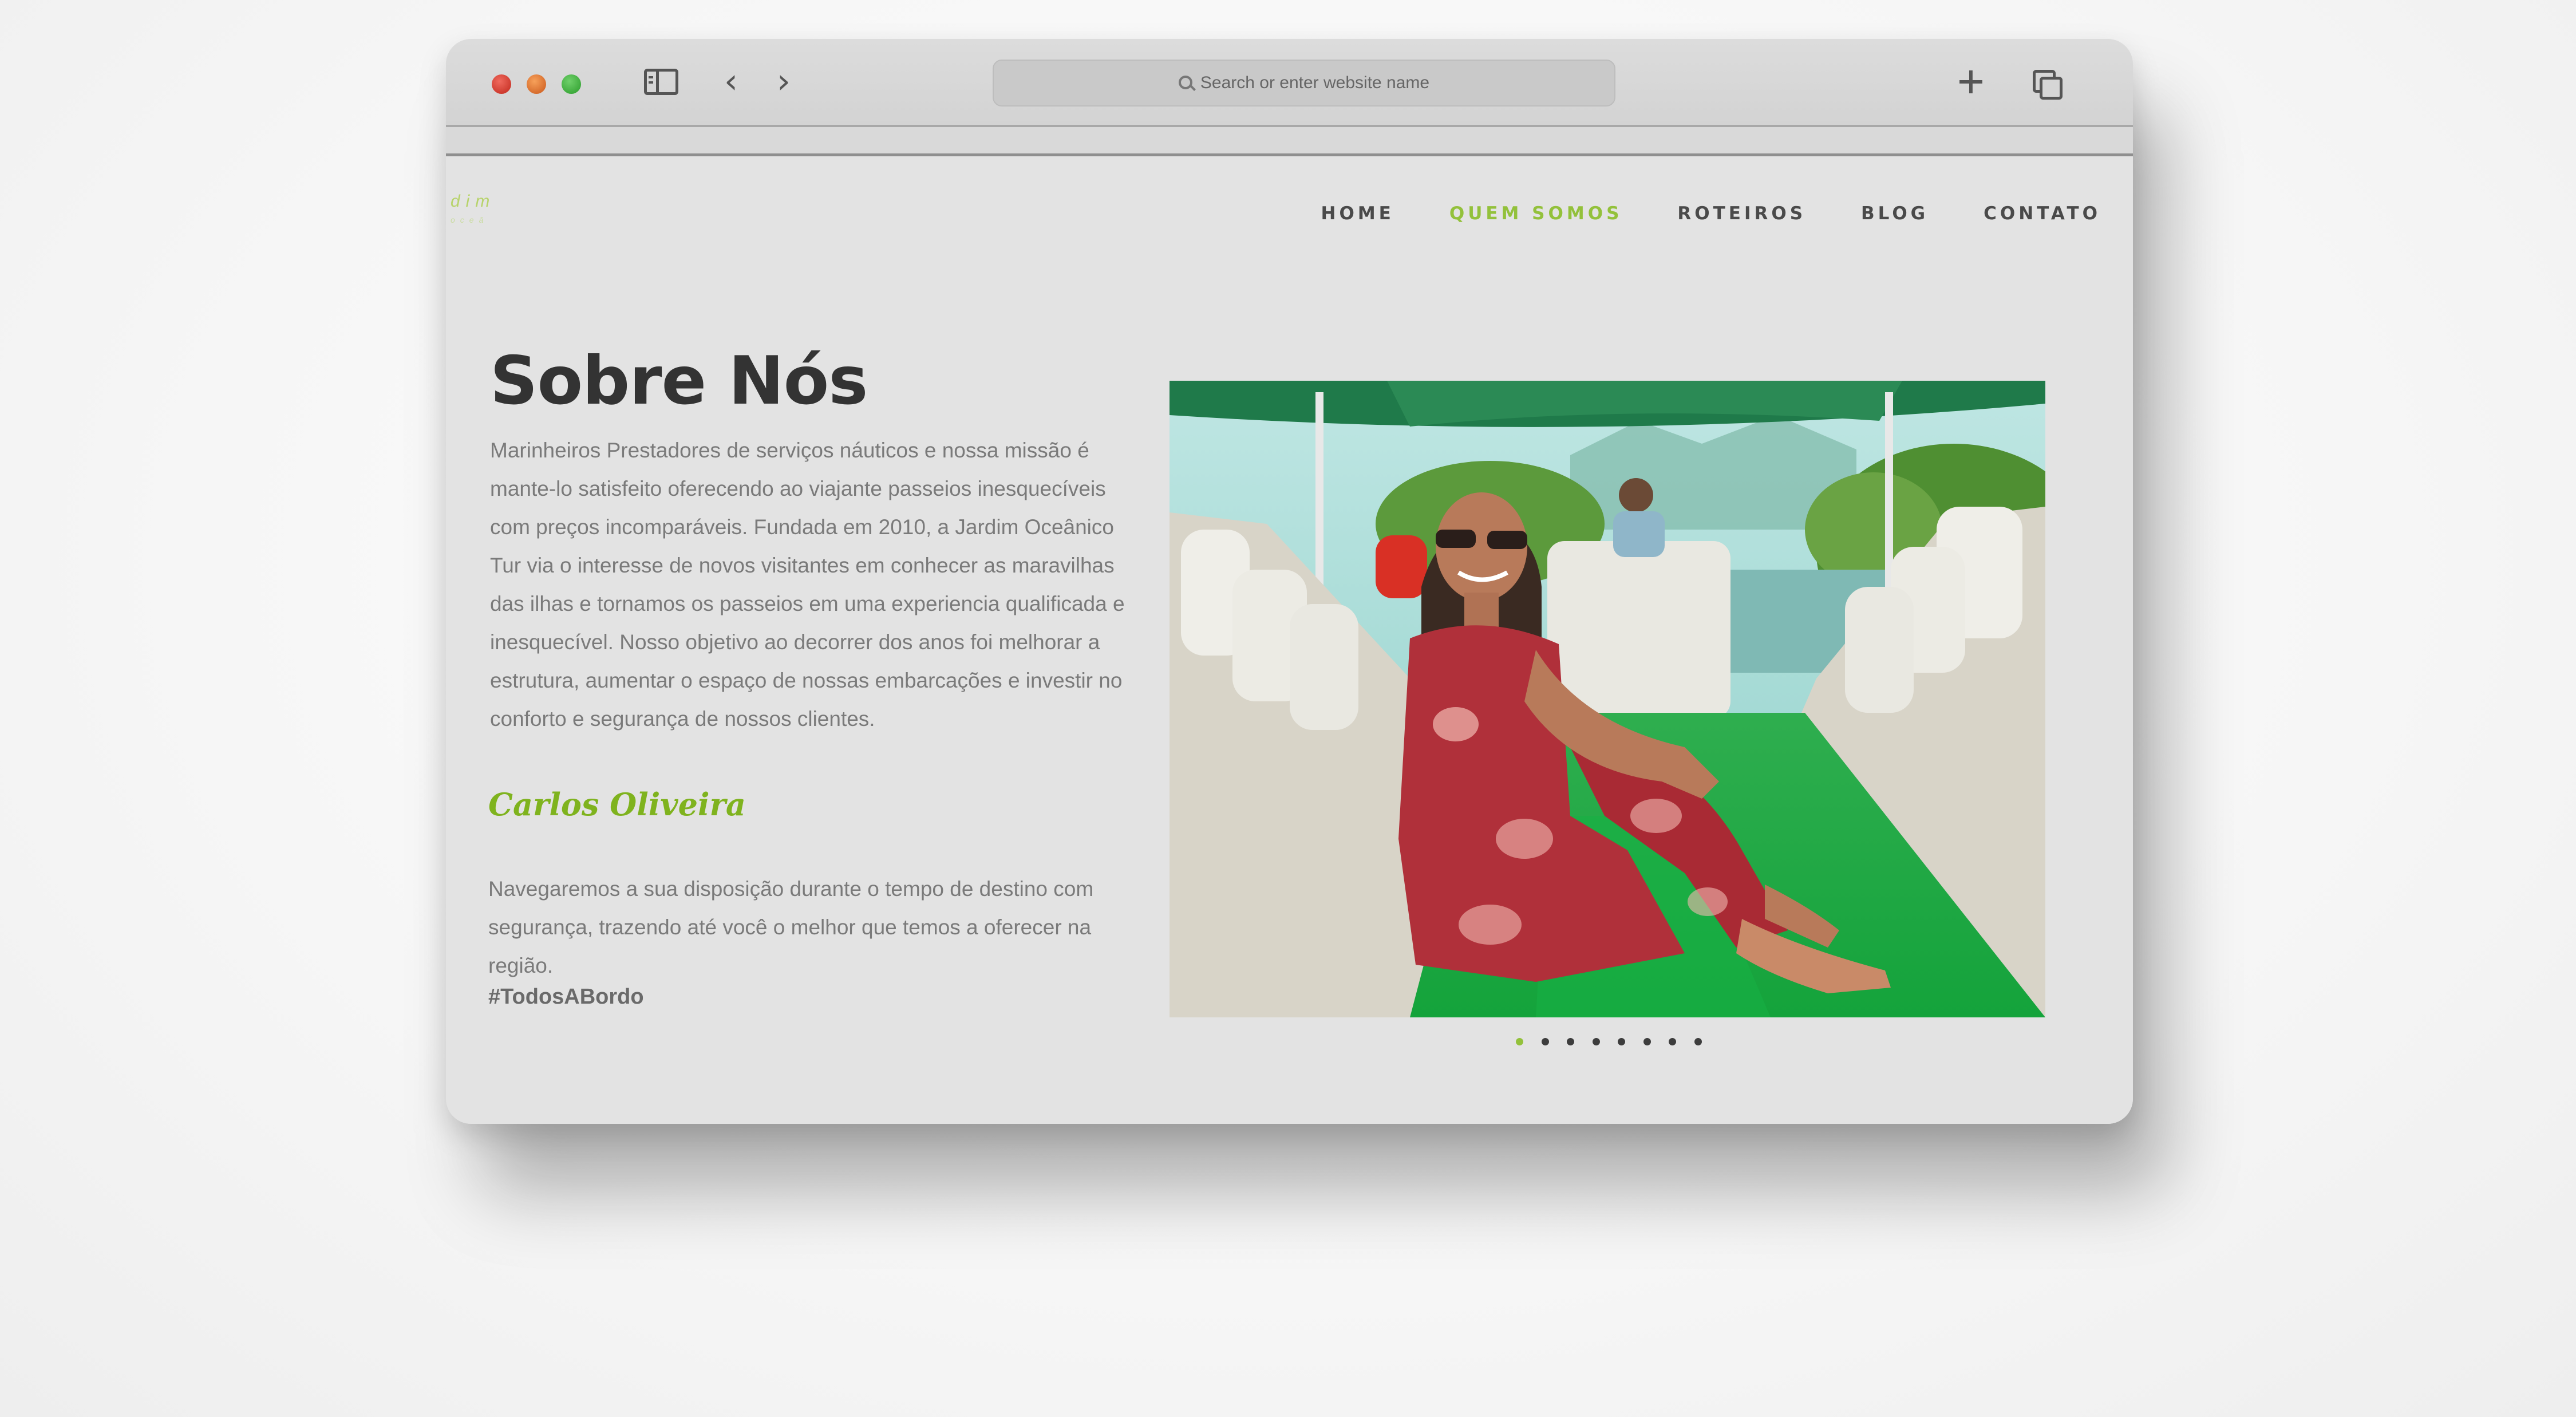  Describe the element at coordinates (1536, 214) in the screenshot. I see `nav-quem-somos: QUEM SOMOS` at that location.